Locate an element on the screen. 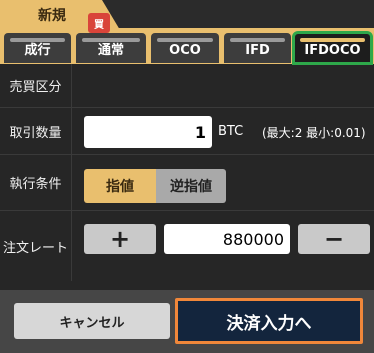  cancel-button: キャンセル is located at coordinates (92, 321).